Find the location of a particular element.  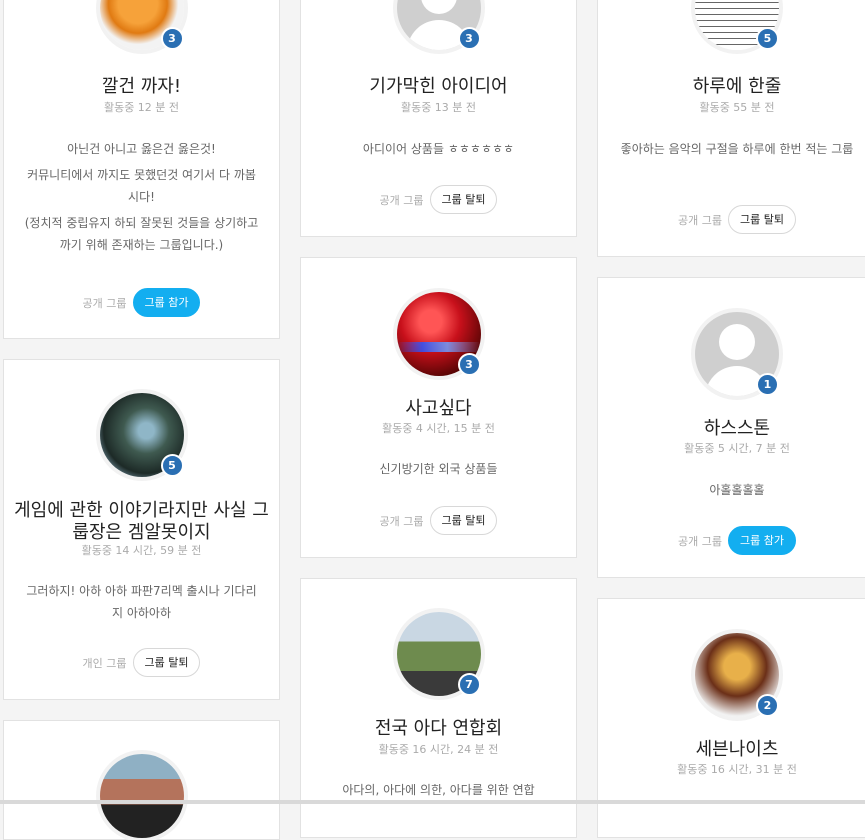

member-count-badge: 1 is located at coordinates (767, 384).